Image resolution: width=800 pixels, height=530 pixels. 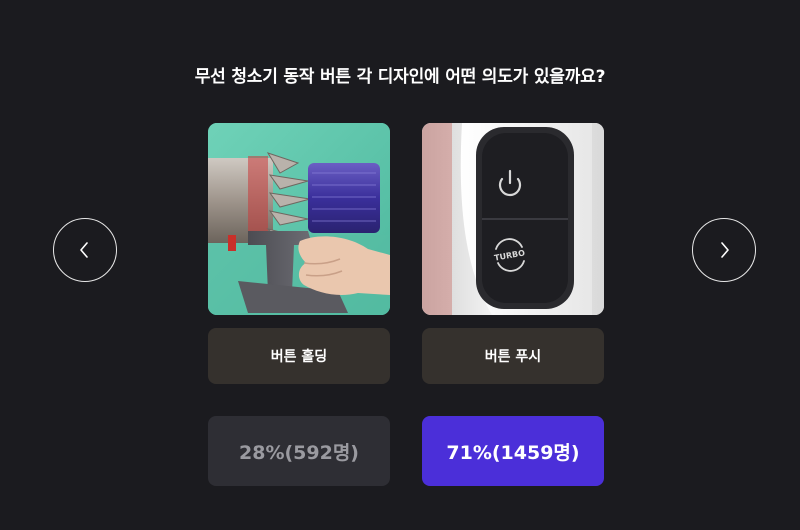 I want to click on question-title: 무선 청소기 동작 버튼 각 디자인에 어떤 의도가 있을까요?, so click(x=400, y=77).